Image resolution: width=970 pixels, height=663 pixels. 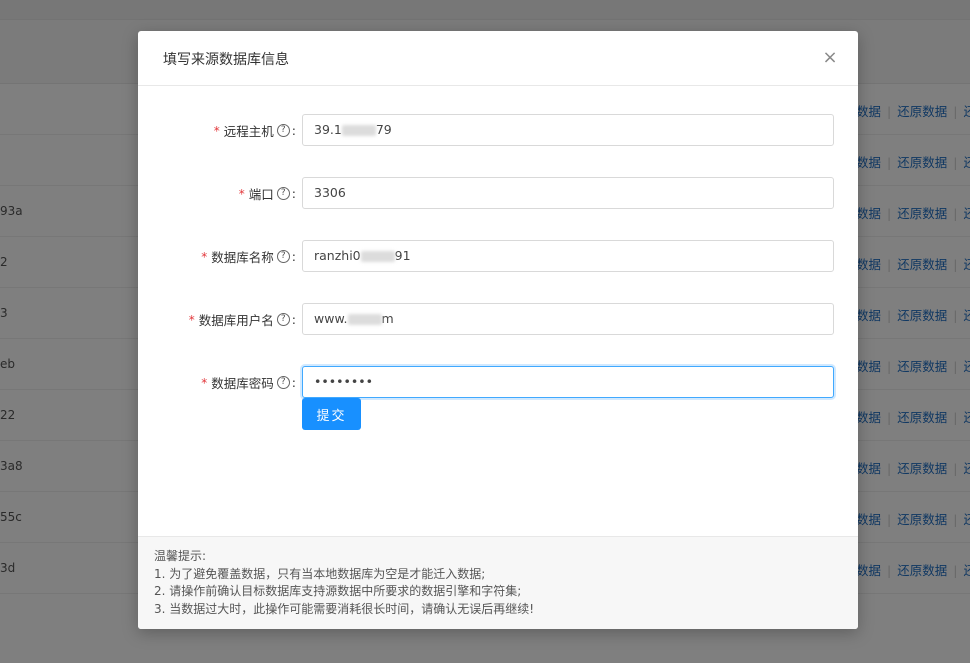 I want to click on database-name-row: * 数据库名称?: ranzhi0 91, so click(x=498, y=256).